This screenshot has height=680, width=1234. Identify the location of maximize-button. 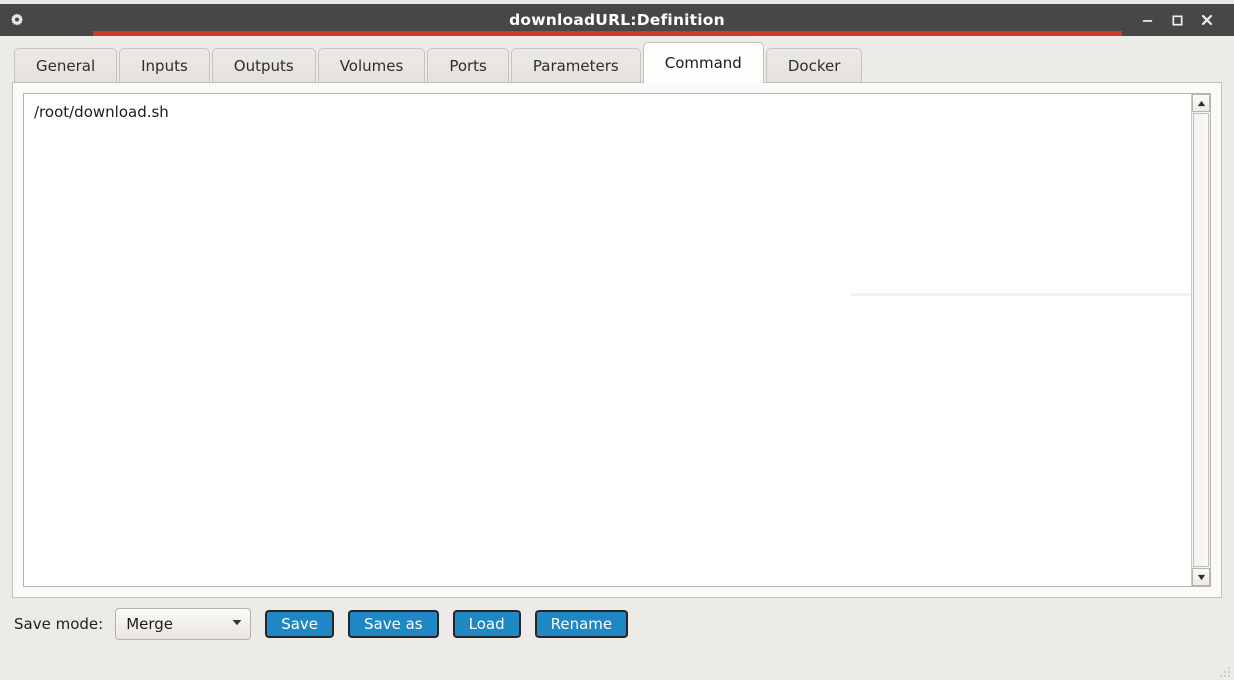
(1177, 20).